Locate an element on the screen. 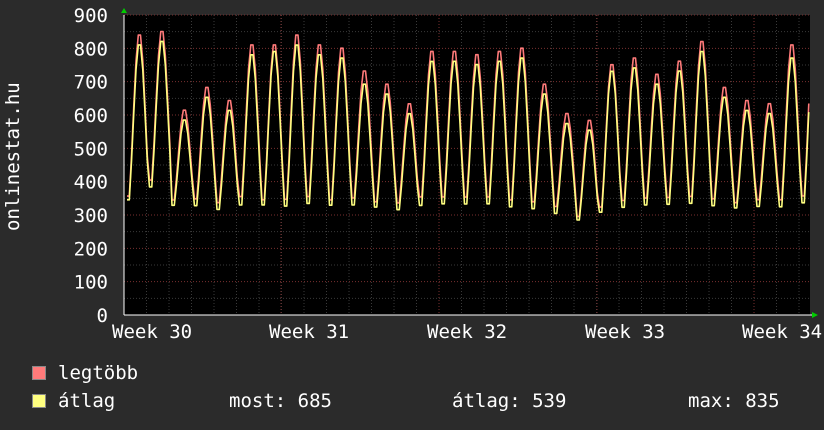 The image size is (824, 430). y-tick-label: 700 is located at coordinates (91, 83).